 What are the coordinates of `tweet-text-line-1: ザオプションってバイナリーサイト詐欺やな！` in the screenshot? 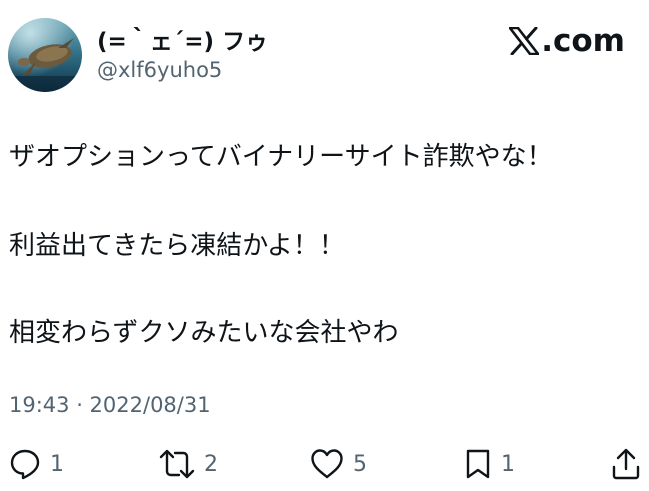 It's located at (281, 157).